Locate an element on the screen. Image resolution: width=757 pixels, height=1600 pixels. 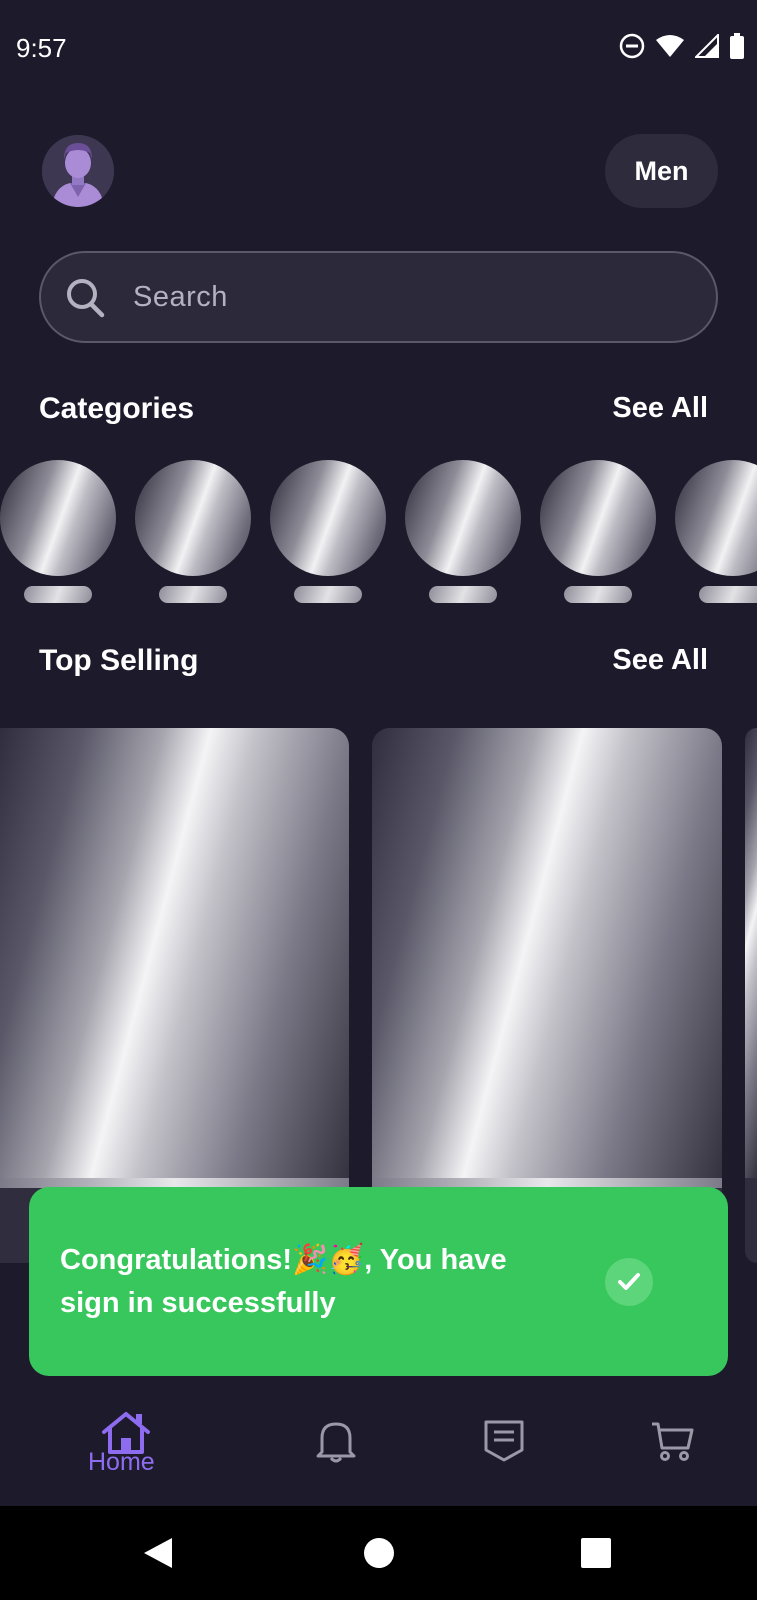
nav-orders is located at coordinates (504, 1443).